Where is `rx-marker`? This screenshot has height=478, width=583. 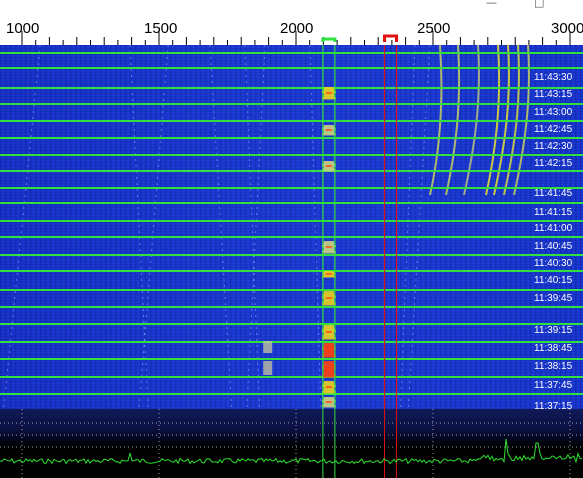 rx-marker is located at coordinates (329, 39).